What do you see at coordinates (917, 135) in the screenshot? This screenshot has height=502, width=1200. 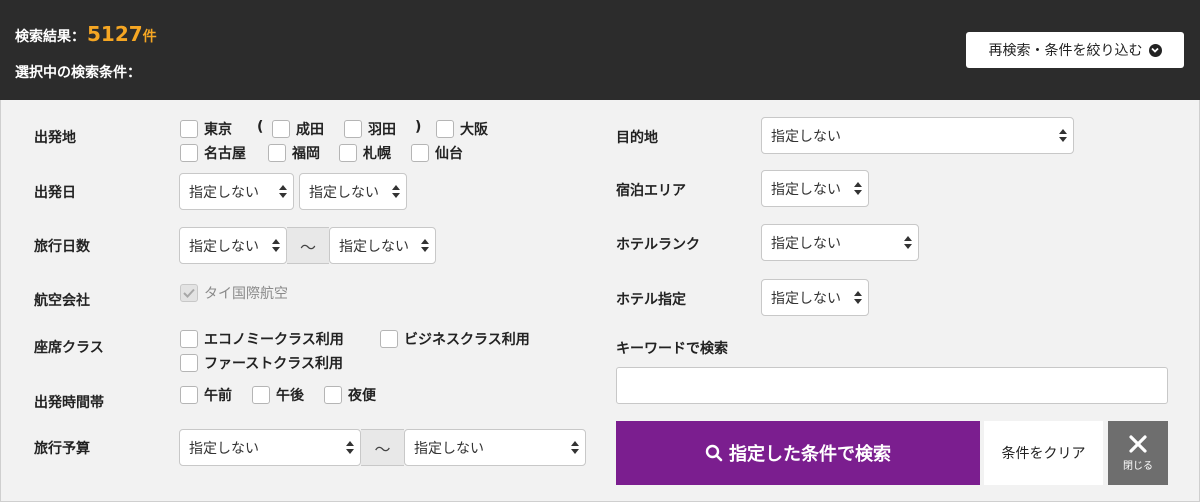 I see `destination-select: 指定しない` at bounding box center [917, 135].